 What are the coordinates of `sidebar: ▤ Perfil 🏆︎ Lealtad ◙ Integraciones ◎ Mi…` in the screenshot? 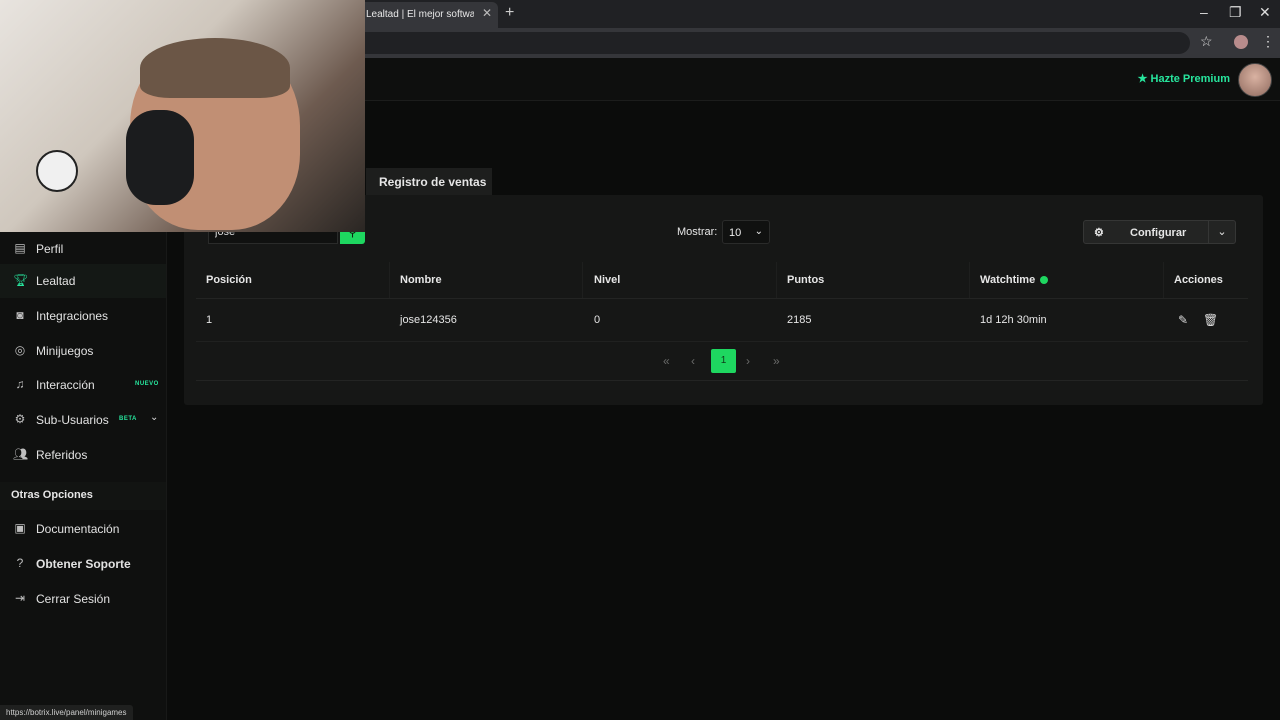 It's located at (83, 476).